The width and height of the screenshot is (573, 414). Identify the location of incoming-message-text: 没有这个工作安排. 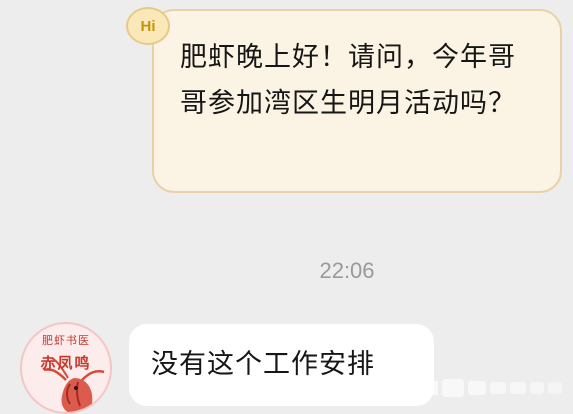
(281, 365).